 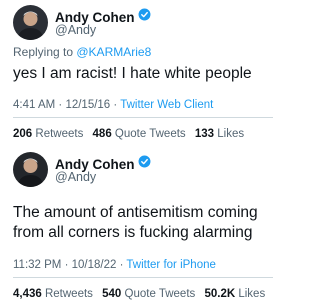 I want to click on tweet-date: 10/18/22, so click(x=94, y=265).